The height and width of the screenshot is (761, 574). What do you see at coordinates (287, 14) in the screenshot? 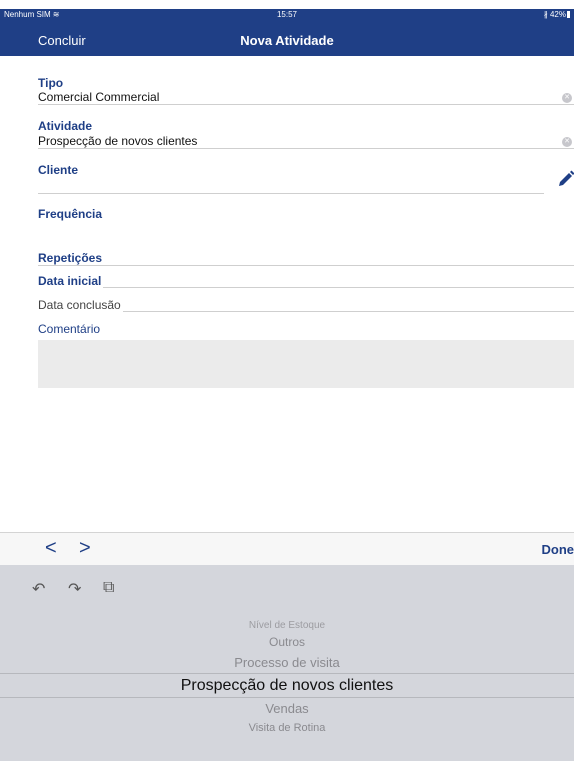
I see `status-time: 15:57` at bounding box center [287, 14].